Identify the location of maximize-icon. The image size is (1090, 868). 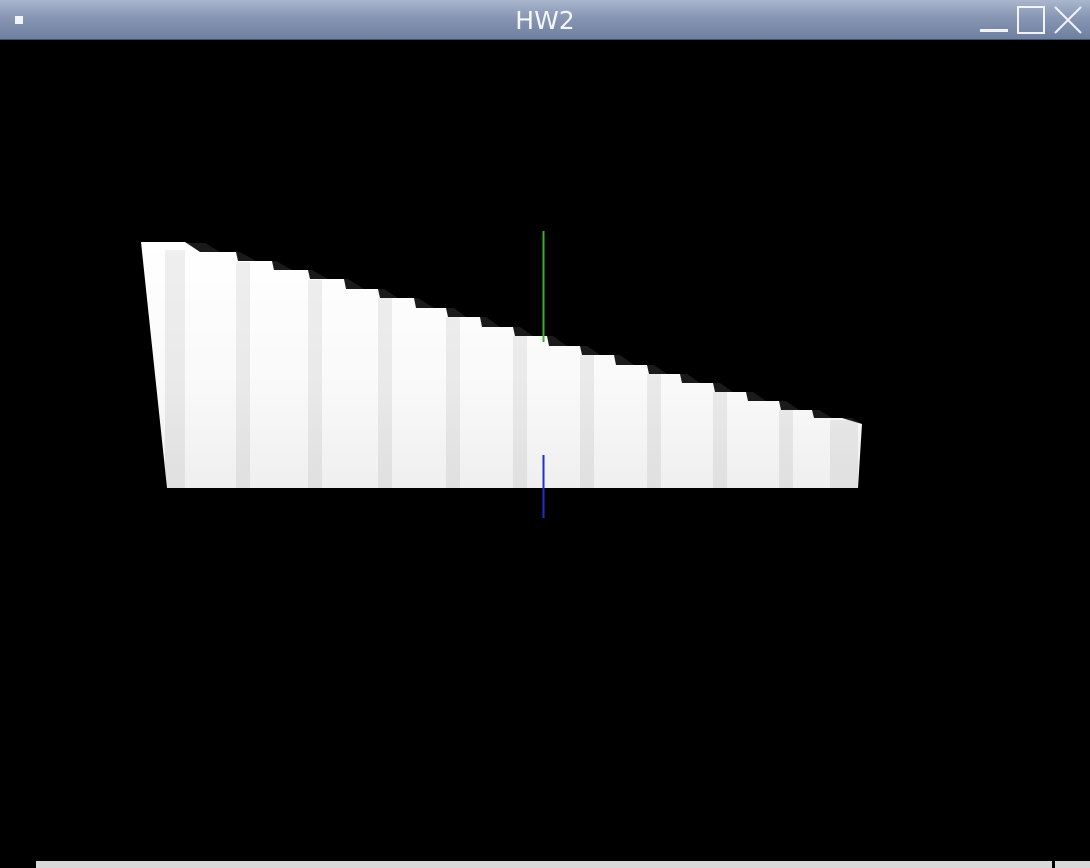
(1031, 20).